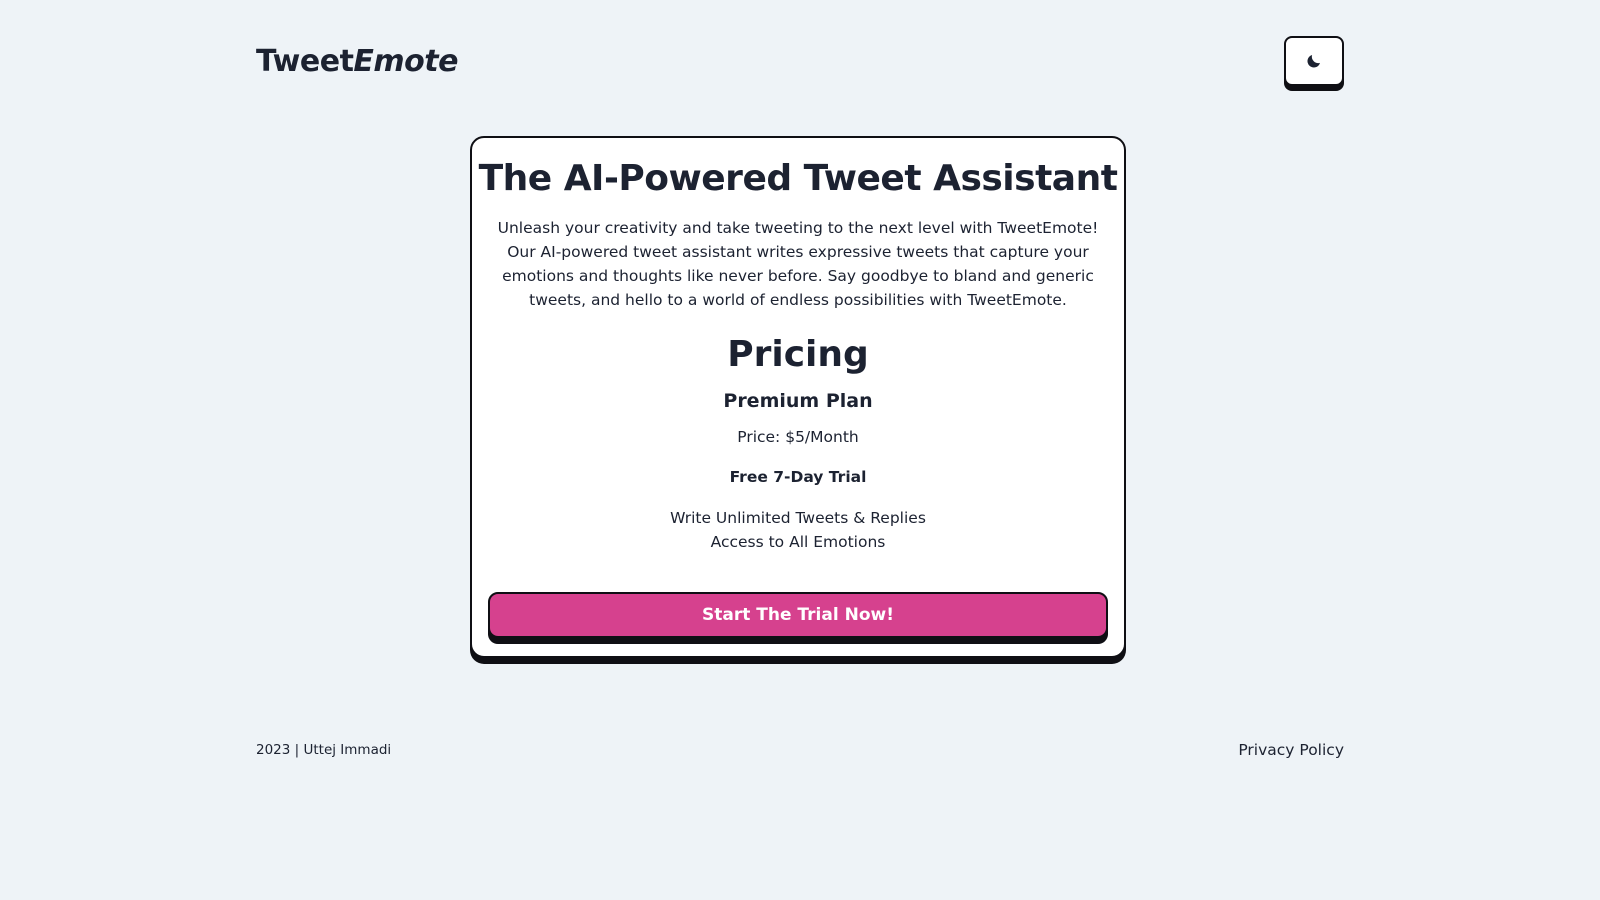 This screenshot has height=900, width=1600. What do you see at coordinates (798, 401) in the screenshot?
I see `plan-name: Premium Plan` at bounding box center [798, 401].